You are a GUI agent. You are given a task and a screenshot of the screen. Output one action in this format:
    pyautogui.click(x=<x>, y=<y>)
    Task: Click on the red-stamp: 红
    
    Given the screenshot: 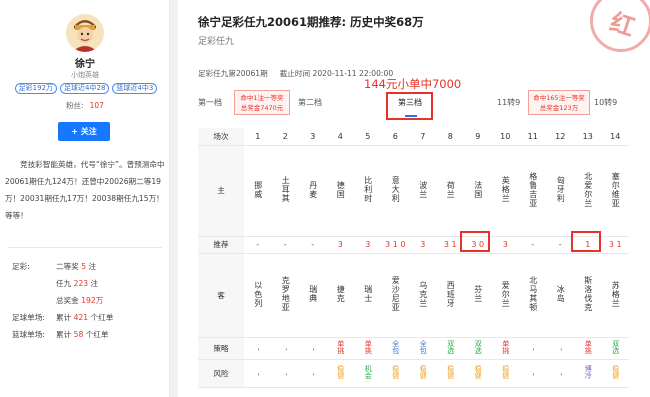 What is the action you would take?
    pyautogui.click(x=620, y=26)
    